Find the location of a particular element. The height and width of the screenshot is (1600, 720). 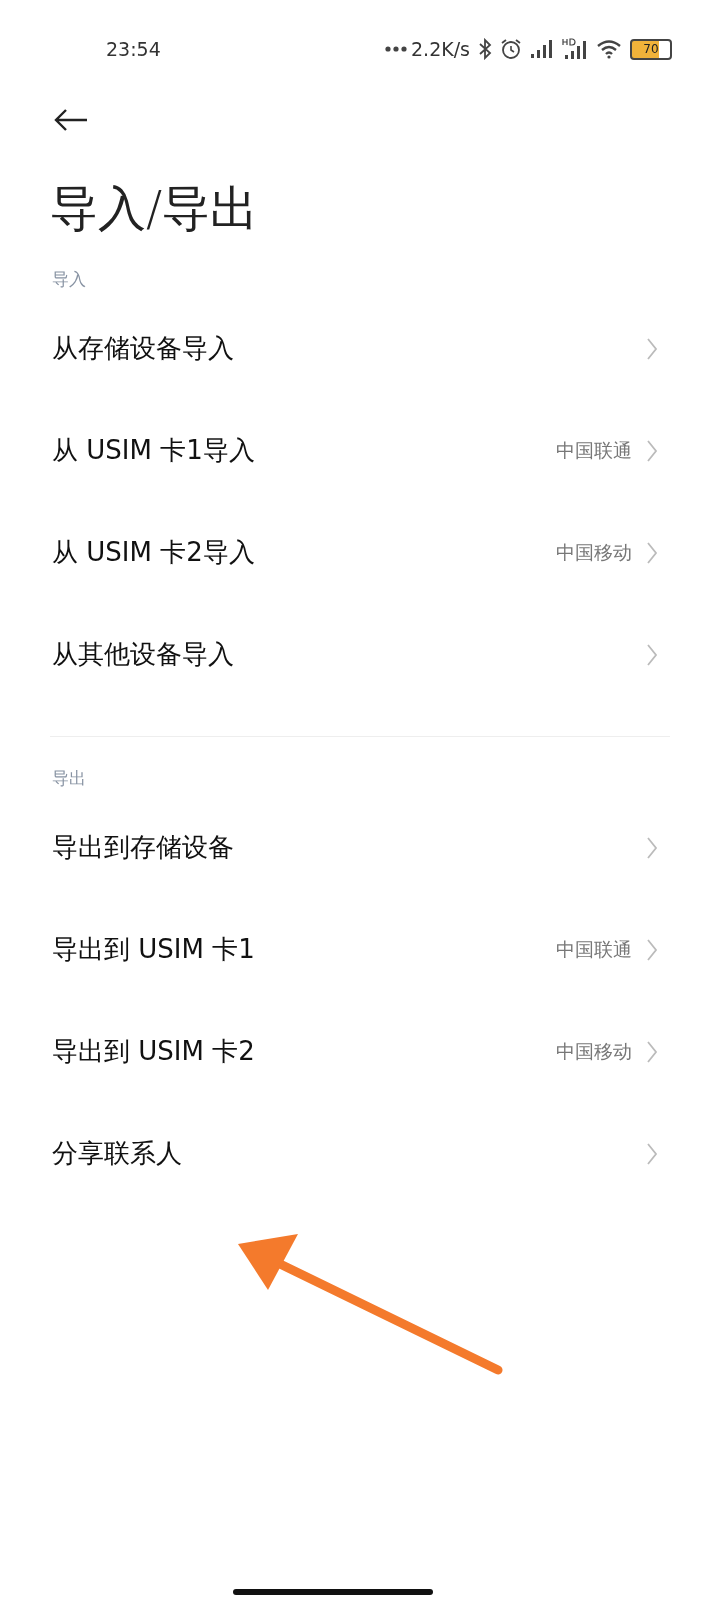

battery-indicator: 70 is located at coordinates (651, 49).